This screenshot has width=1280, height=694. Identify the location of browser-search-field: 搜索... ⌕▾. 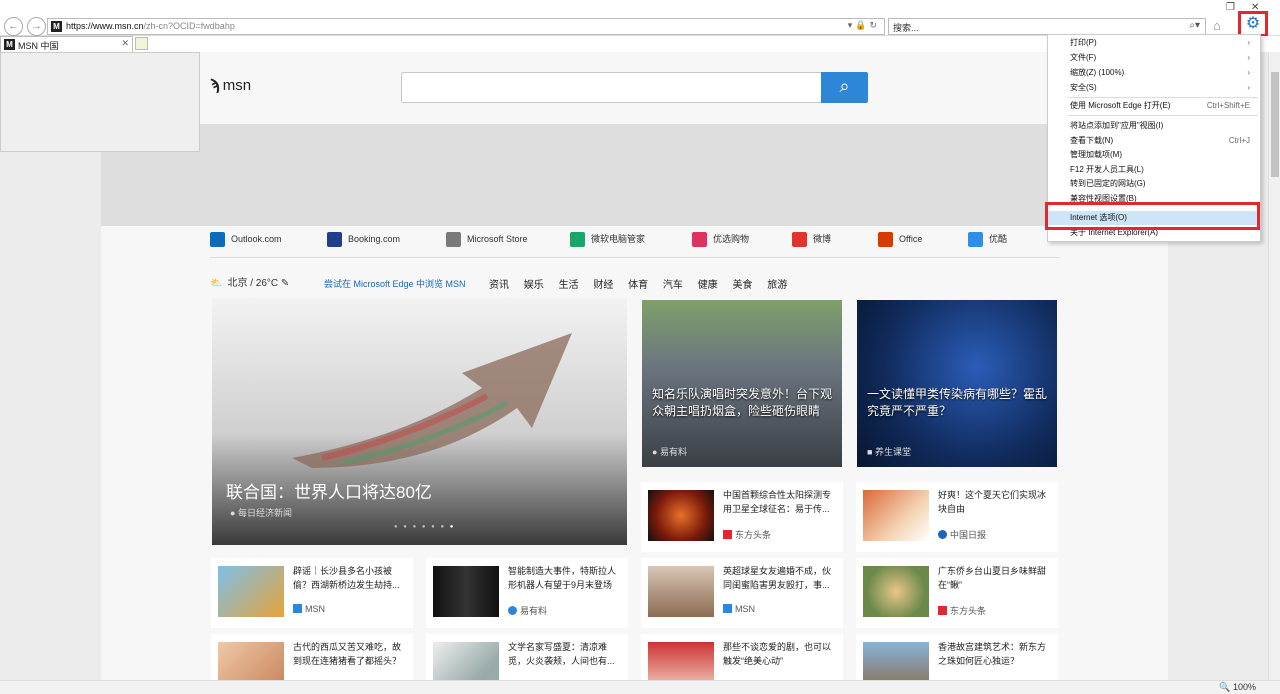
(1047, 26).